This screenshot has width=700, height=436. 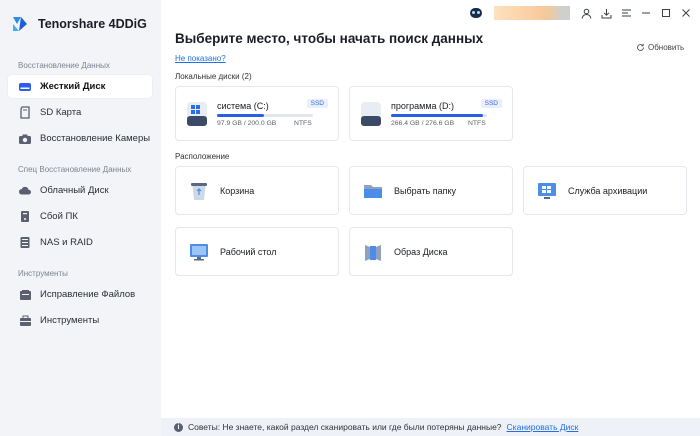 I want to click on sidebar-item-nas-raid: NAS и RAID, so click(x=80, y=242).